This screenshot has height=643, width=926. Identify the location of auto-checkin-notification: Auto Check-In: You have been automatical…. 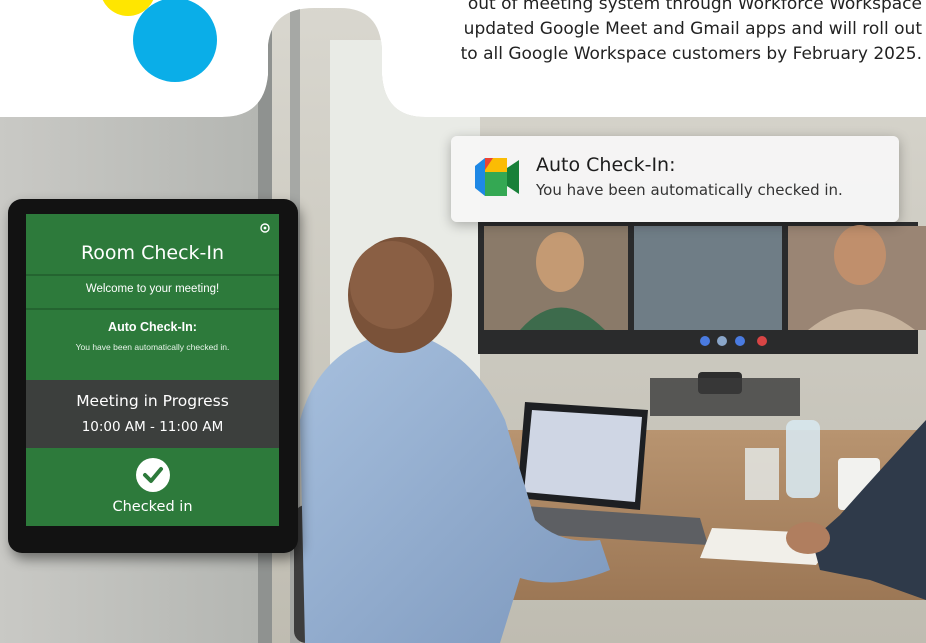
(675, 179).